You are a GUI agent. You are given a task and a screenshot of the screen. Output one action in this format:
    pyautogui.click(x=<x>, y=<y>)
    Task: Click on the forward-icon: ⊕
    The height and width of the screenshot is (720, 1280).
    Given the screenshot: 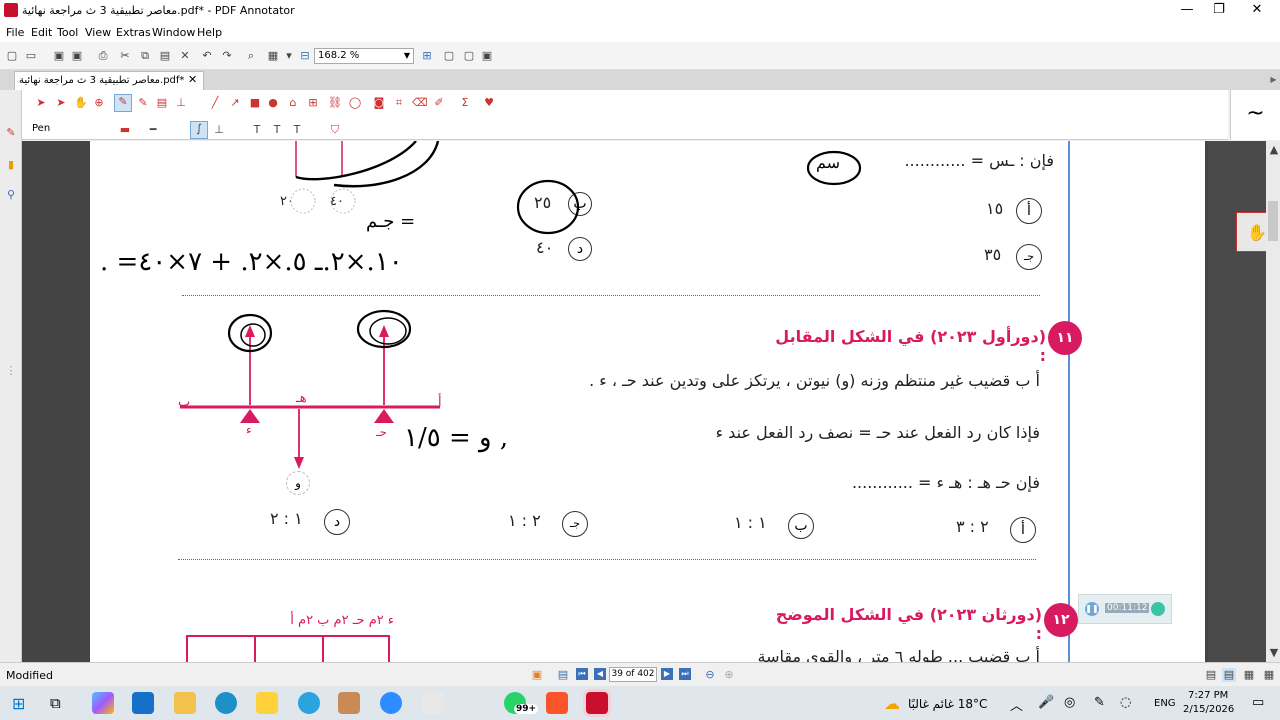 What is the action you would take?
    pyautogui.click(x=729, y=675)
    